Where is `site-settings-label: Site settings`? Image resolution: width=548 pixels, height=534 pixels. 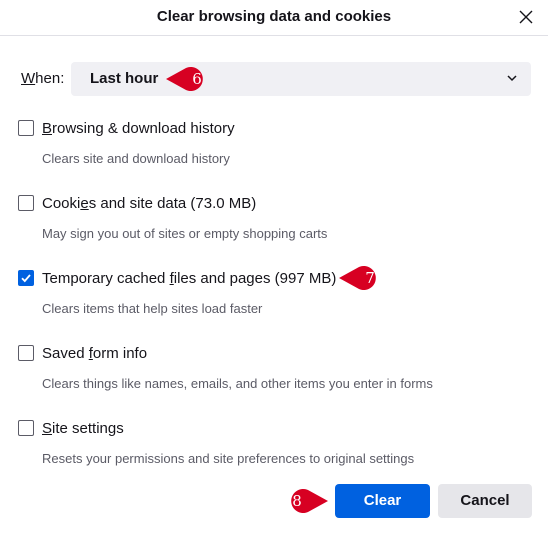 site-settings-label: Site settings is located at coordinates (83, 429).